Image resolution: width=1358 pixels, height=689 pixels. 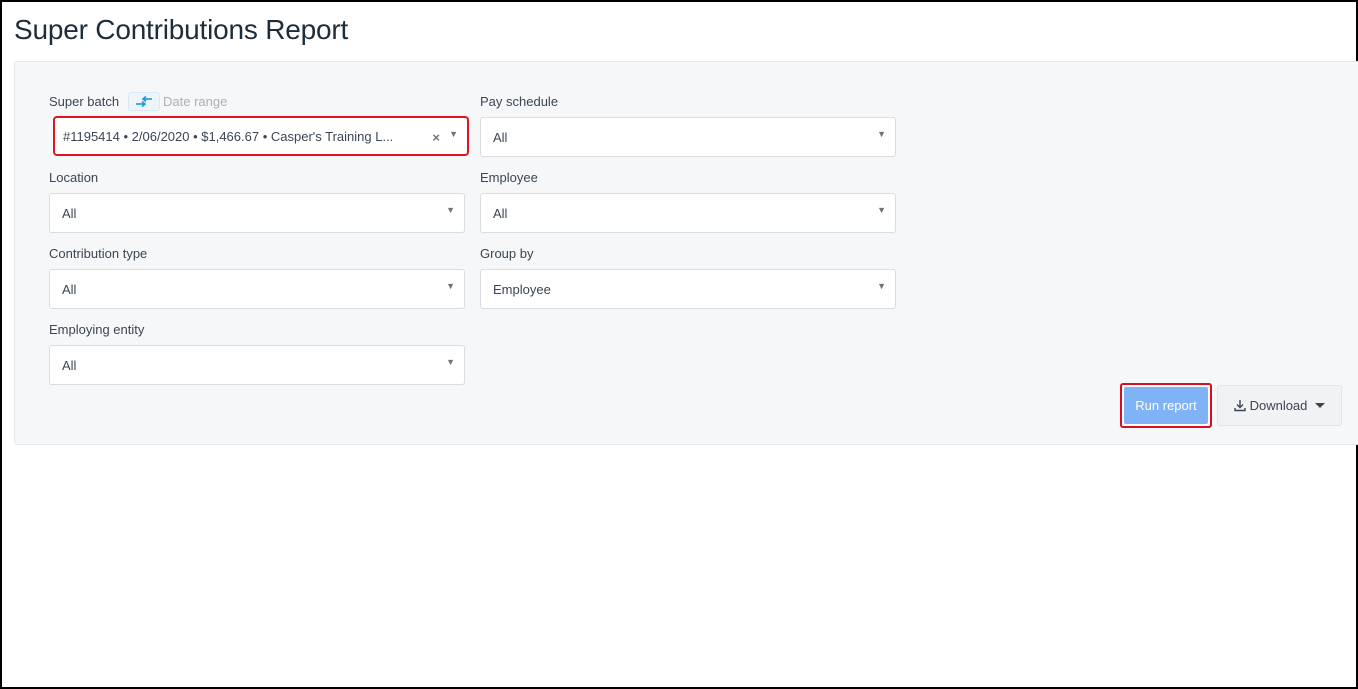 What do you see at coordinates (500, 213) in the screenshot?
I see `employee-value: All` at bounding box center [500, 213].